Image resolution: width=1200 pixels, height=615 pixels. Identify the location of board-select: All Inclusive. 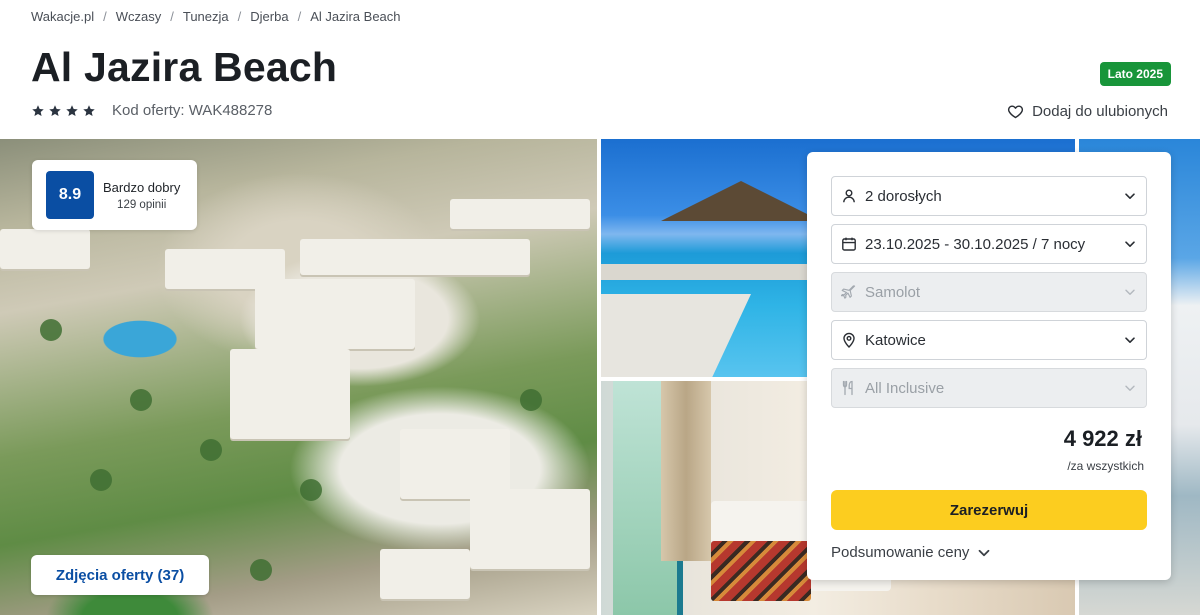
(989, 388).